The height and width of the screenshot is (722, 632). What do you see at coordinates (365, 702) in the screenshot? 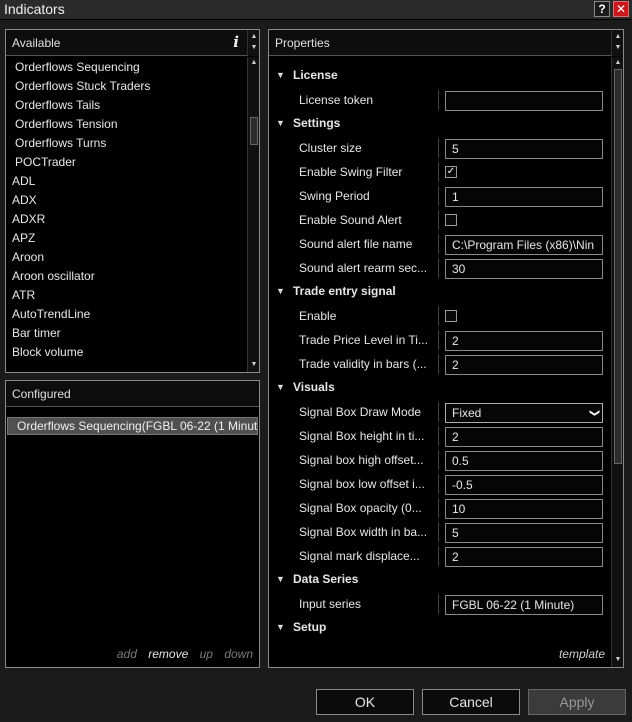
I see `ok-button: OK` at bounding box center [365, 702].